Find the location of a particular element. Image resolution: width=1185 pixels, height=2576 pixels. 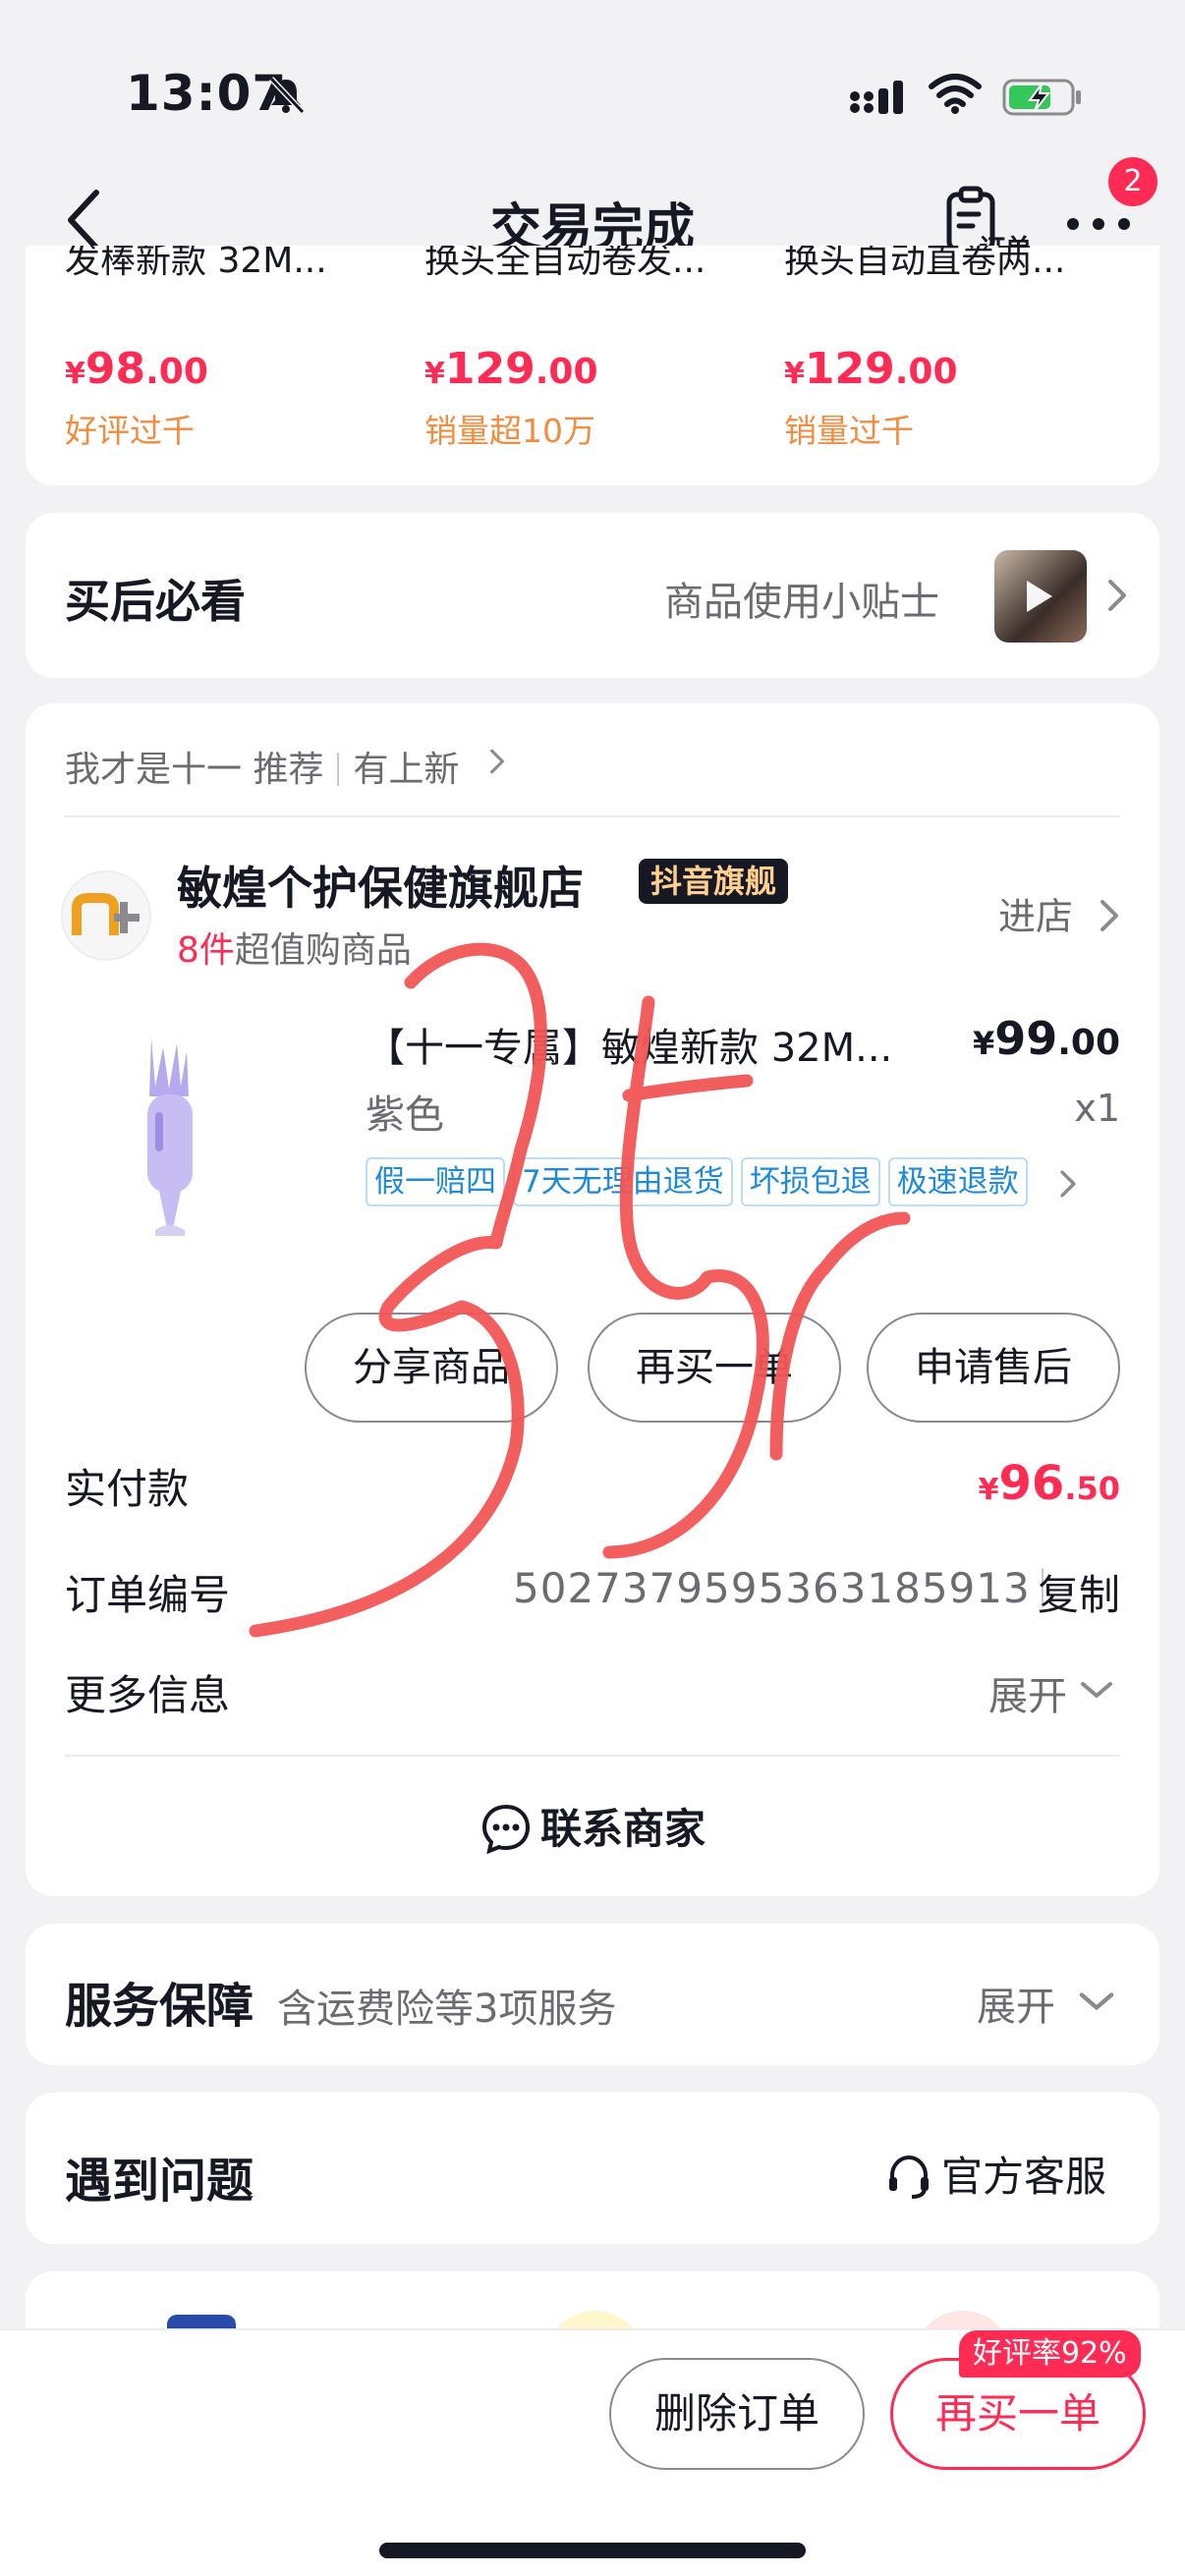

tips-title: 买后必看 is located at coordinates (155, 601).